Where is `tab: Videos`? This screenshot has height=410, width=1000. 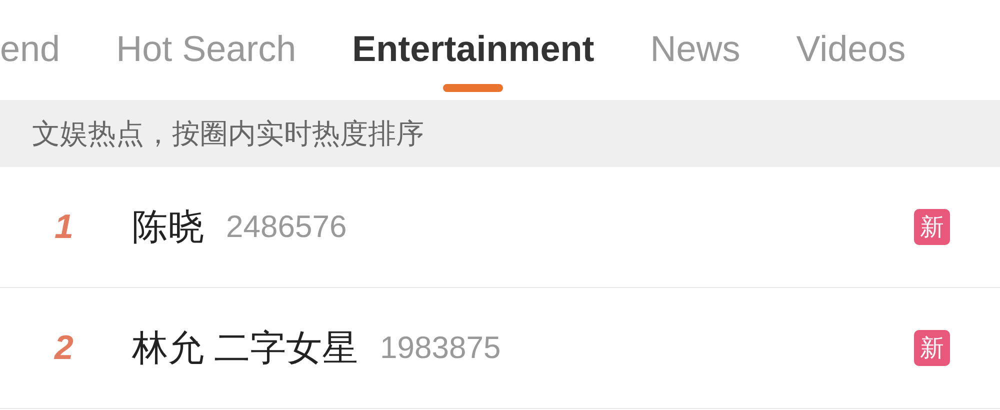 tab: Videos is located at coordinates (851, 50).